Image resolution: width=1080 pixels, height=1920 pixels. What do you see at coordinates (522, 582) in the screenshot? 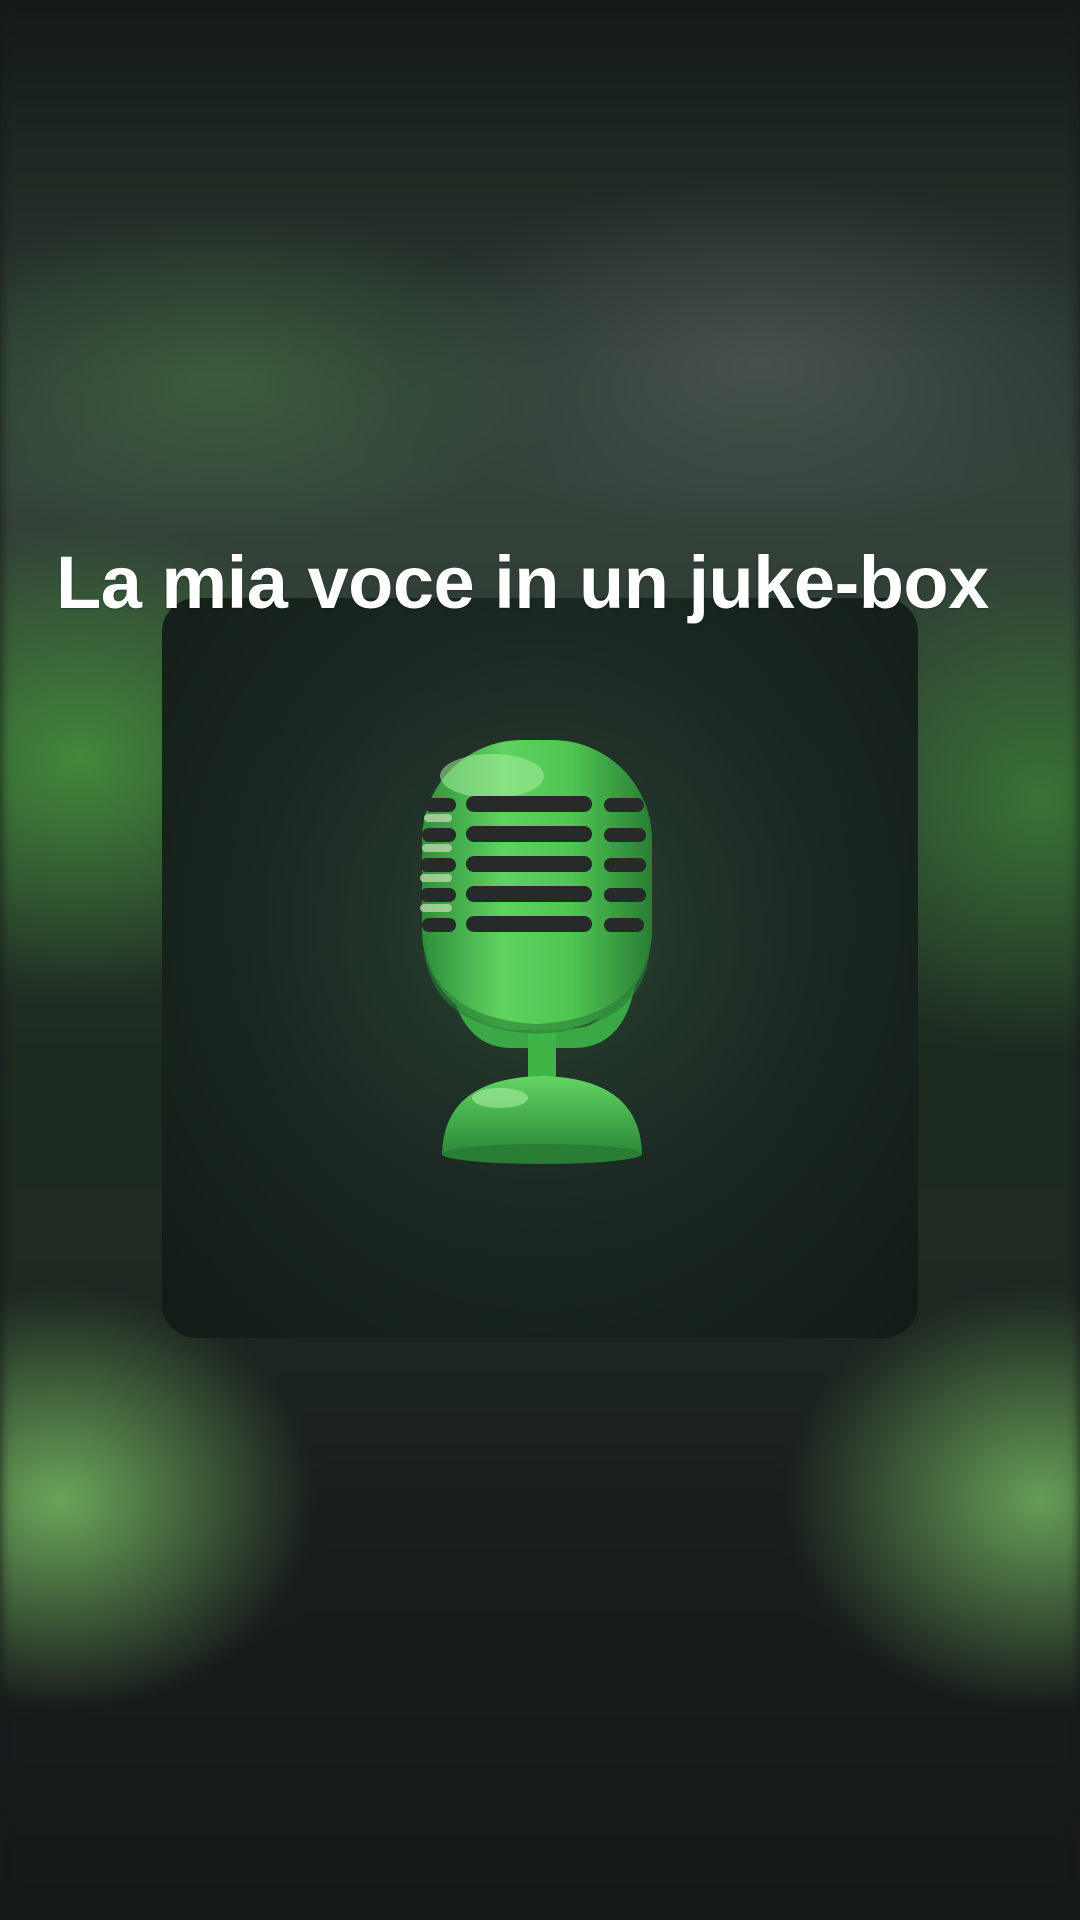
I see `story-title: La mia voce in un juke-box` at bounding box center [522, 582].